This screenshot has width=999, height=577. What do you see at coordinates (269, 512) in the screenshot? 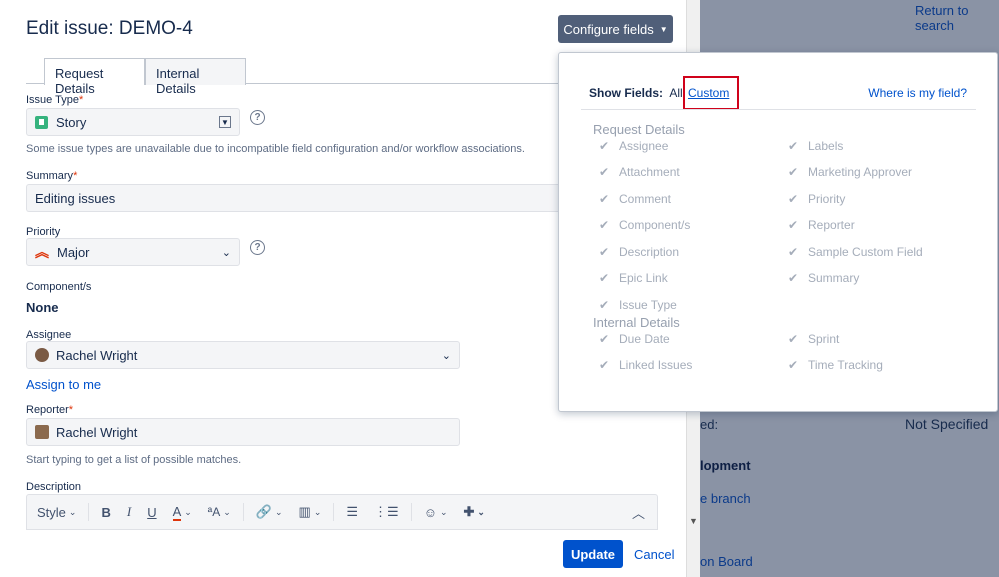
I see `link-icon: 🔗 ⌄` at bounding box center [269, 512].